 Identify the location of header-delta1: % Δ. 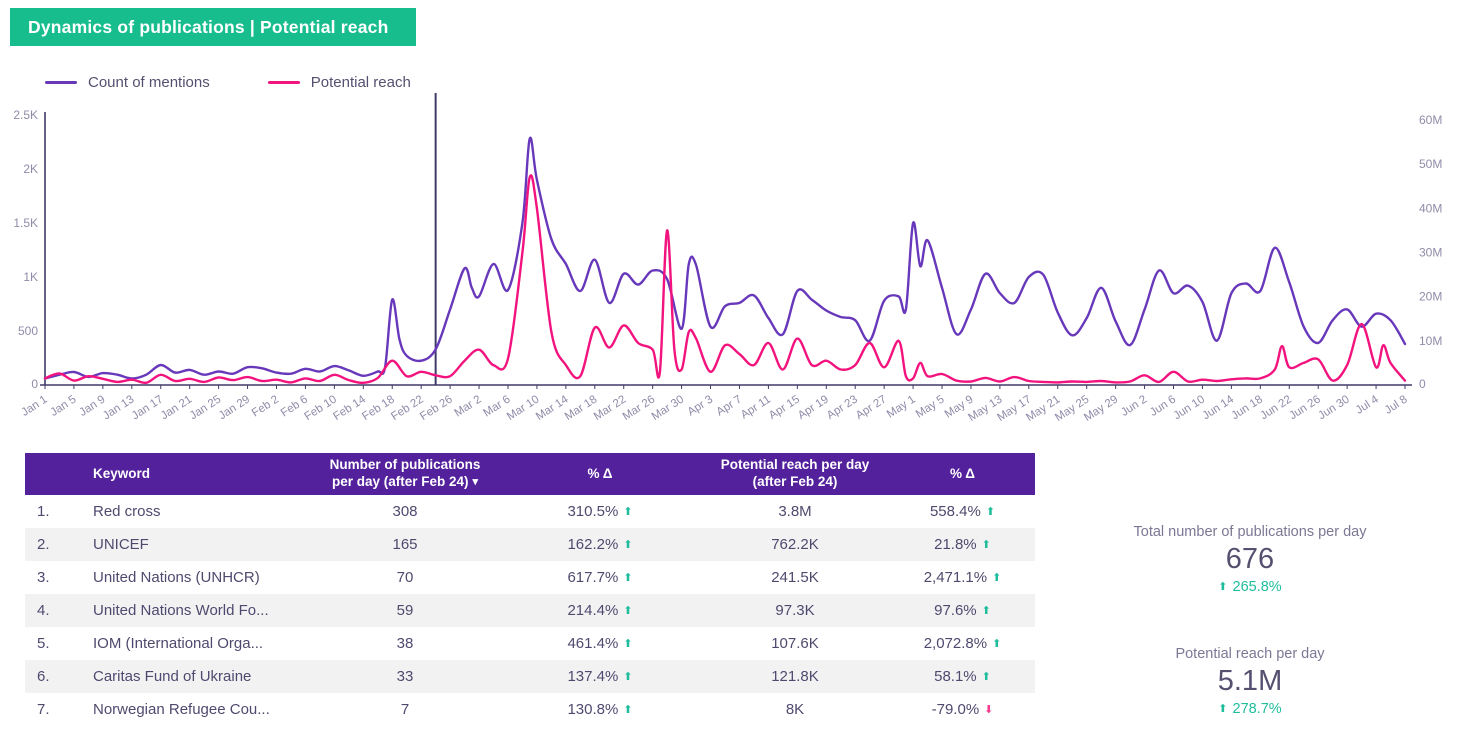
(600, 474).